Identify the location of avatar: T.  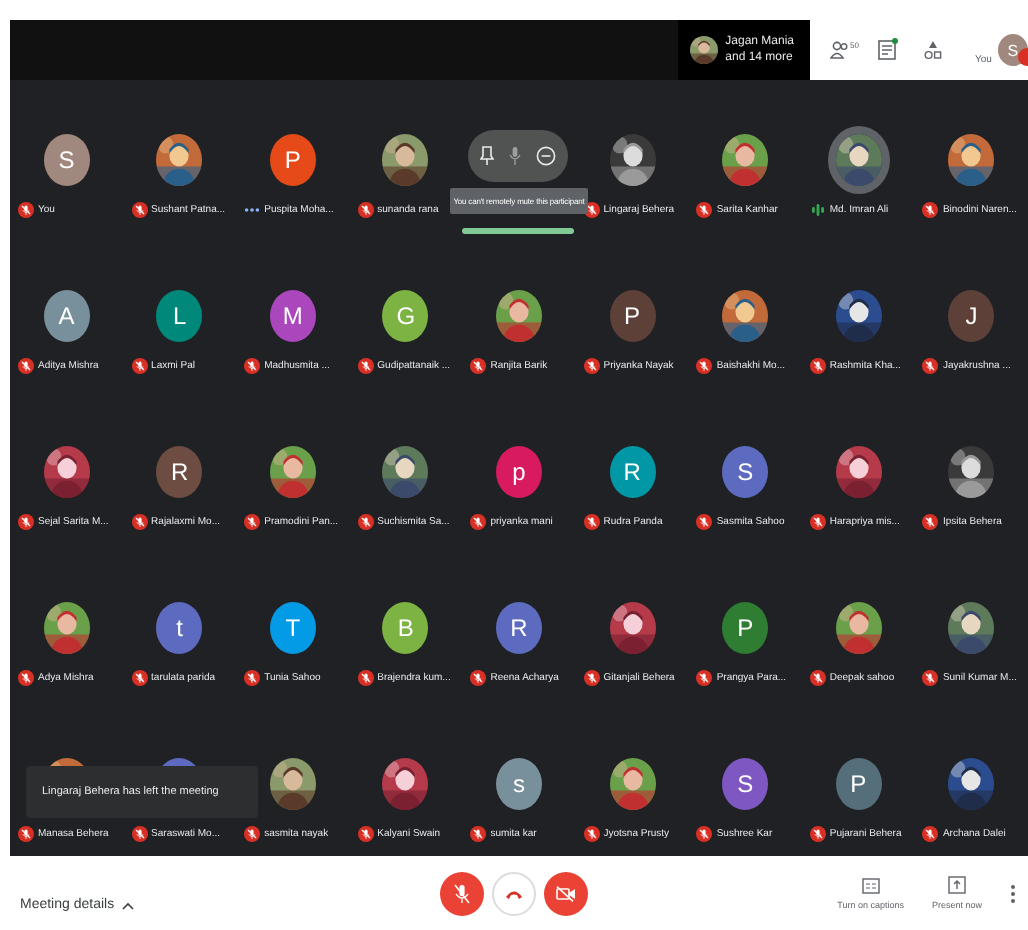
(292, 628).